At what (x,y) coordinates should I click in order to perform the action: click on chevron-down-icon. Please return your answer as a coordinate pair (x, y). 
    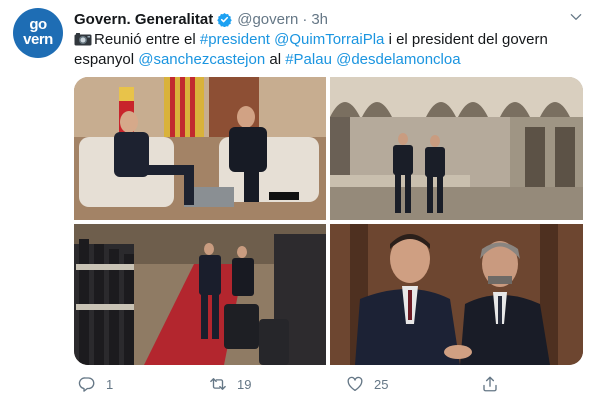
    Looking at the image, I should click on (576, 17).